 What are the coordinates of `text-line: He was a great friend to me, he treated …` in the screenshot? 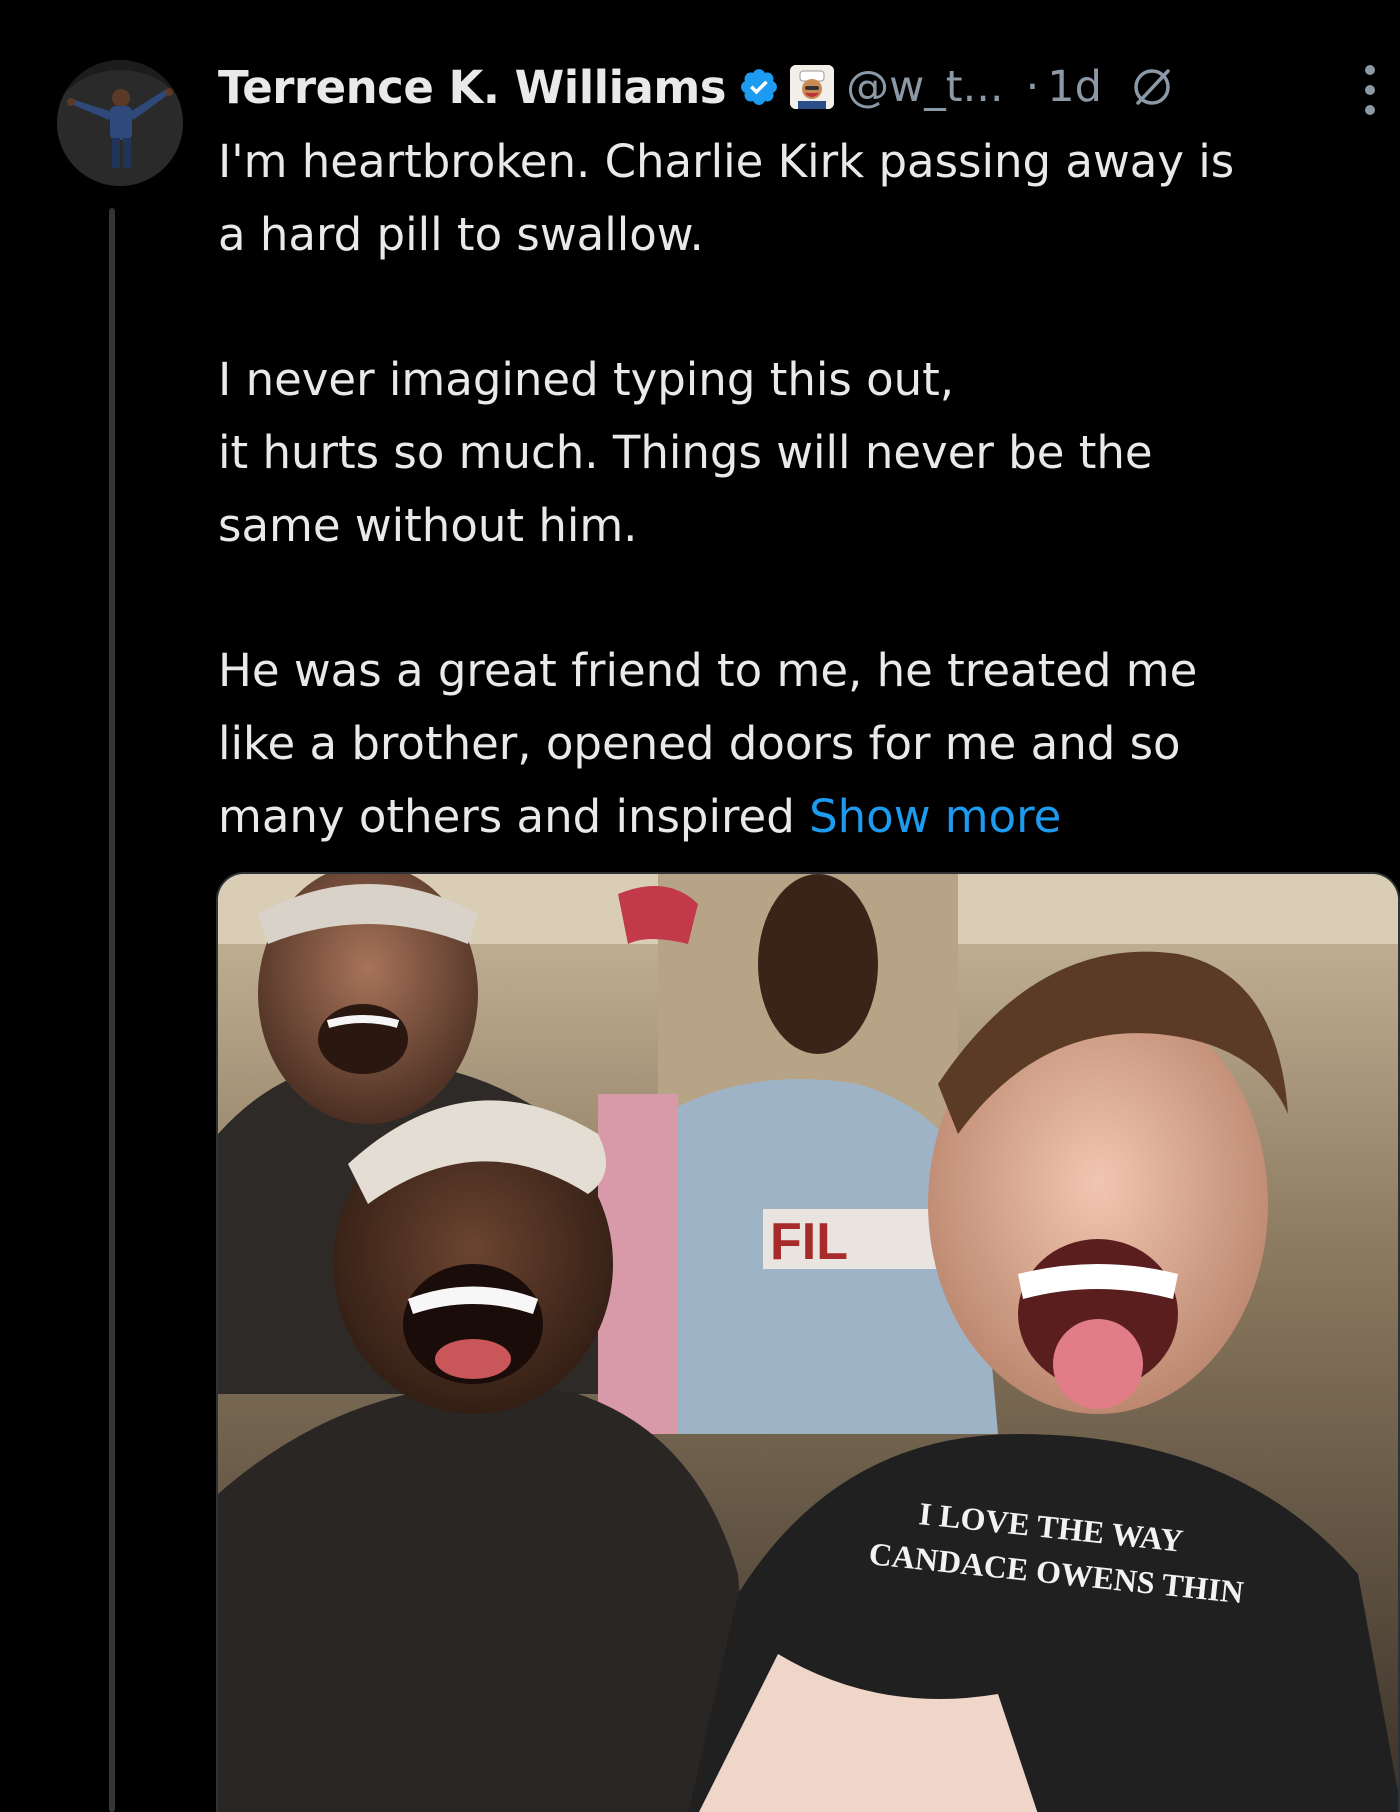 It's located at (708, 670).